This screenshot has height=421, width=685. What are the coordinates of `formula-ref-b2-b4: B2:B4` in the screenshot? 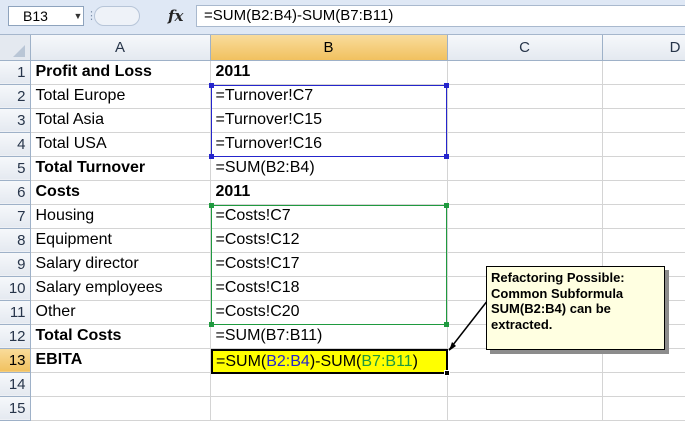 It's located at (288, 361).